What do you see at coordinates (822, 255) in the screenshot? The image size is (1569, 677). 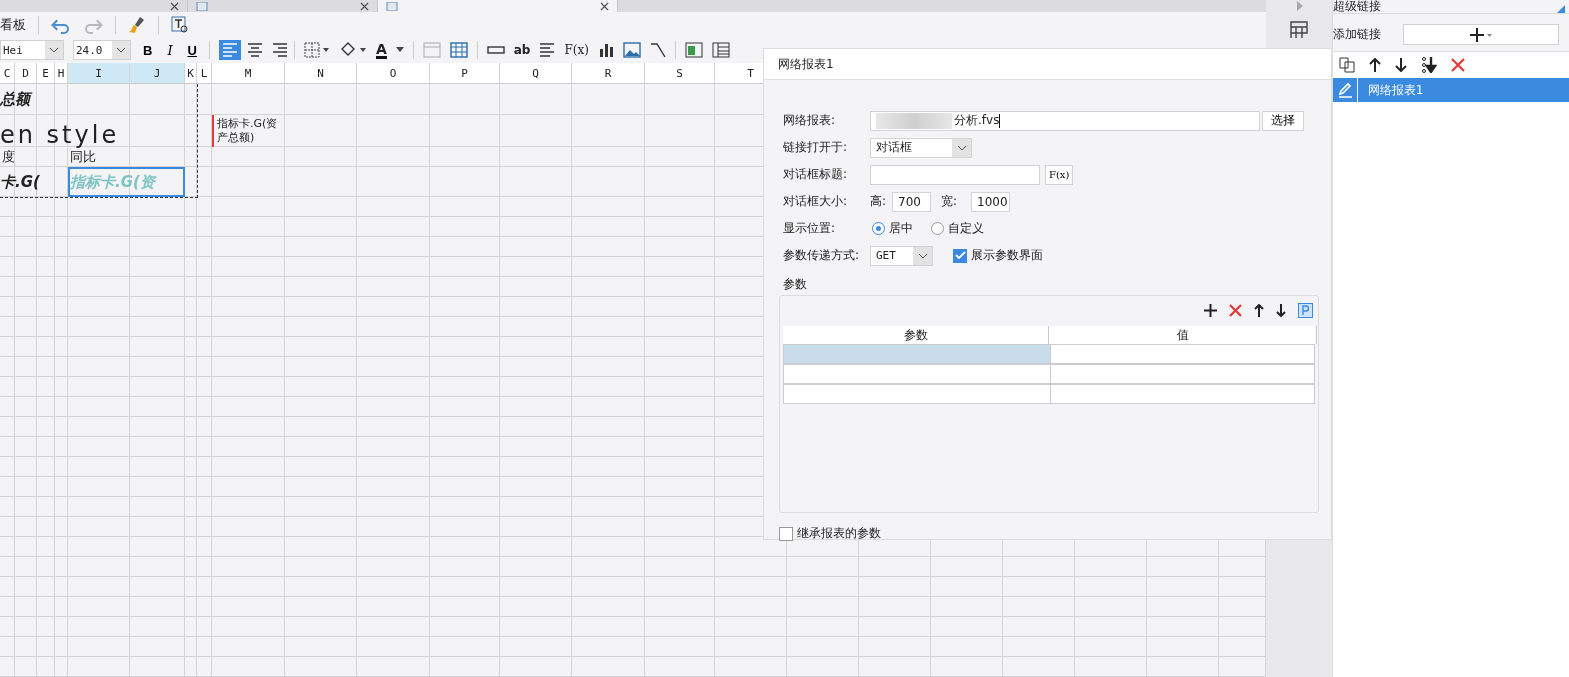 I see `field-label: 参数传递方式:` at bounding box center [822, 255].